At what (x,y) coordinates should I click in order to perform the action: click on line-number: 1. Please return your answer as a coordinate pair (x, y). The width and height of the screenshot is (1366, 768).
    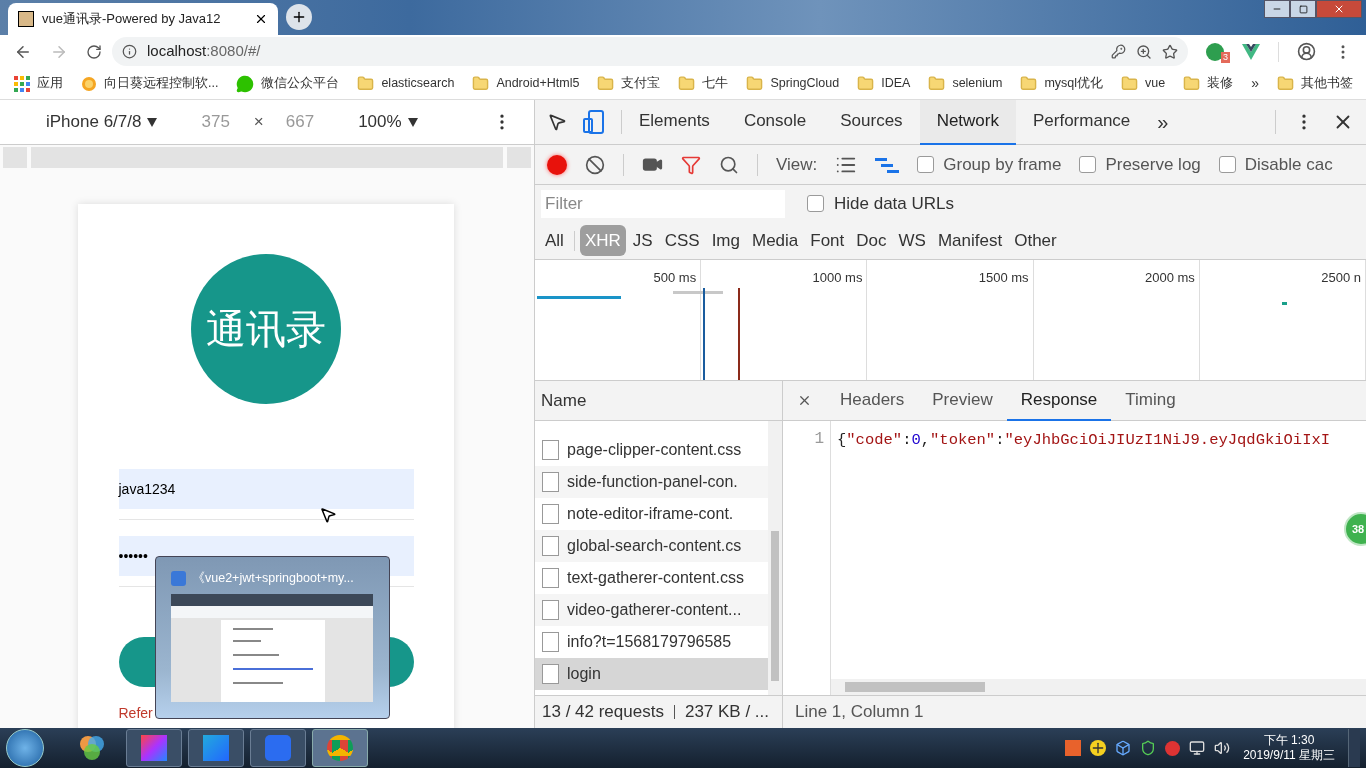
    Looking at the image, I should click on (819, 438).